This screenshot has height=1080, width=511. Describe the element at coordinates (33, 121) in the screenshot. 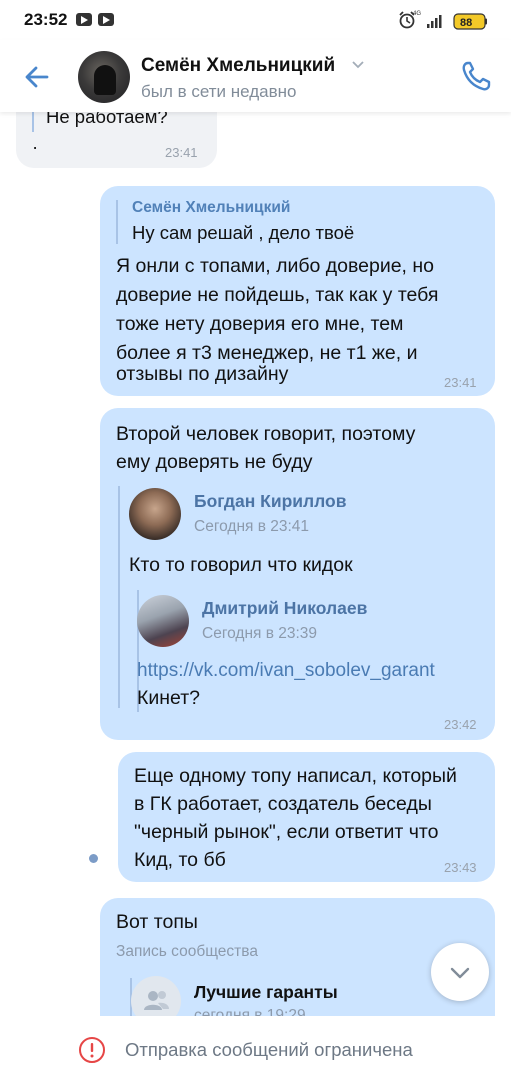

I see `quote-bar` at that location.